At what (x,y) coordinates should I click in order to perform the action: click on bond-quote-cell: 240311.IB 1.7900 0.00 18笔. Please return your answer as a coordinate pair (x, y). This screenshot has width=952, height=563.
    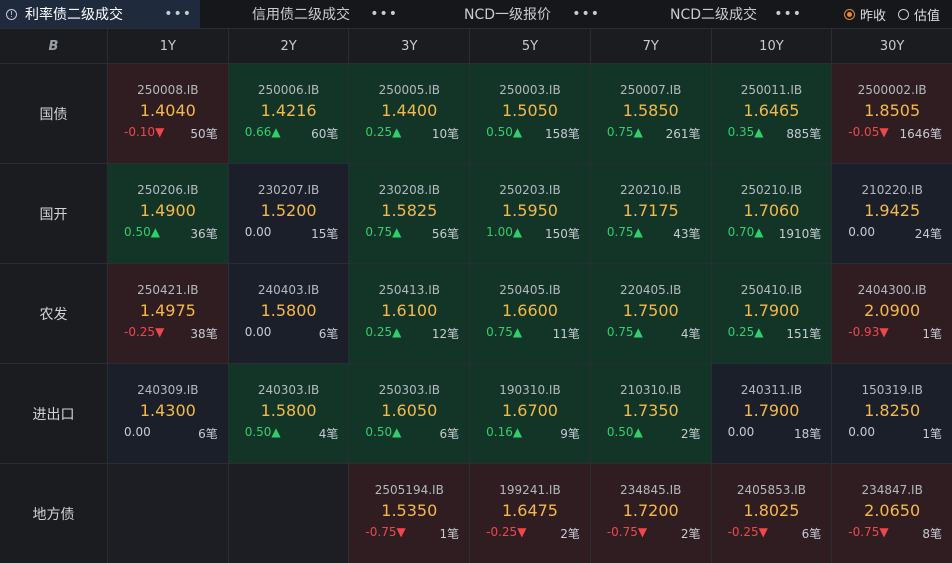
    Looking at the image, I should click on (771, 413).